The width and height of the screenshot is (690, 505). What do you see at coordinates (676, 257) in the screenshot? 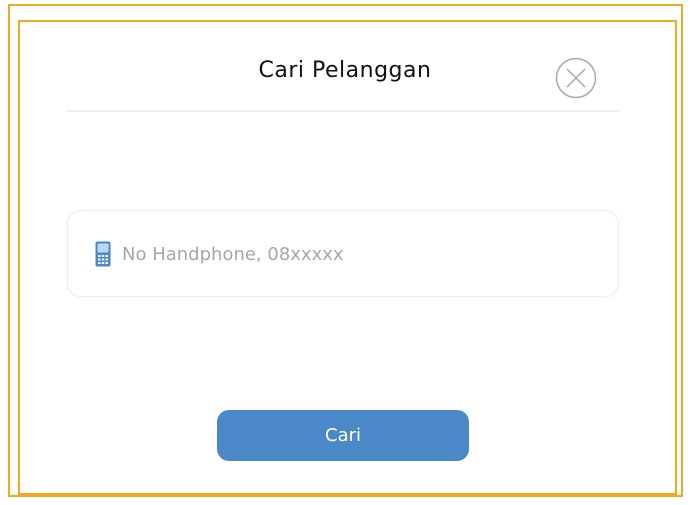
I see `frame-line-right` at bounding box center [676, 257].